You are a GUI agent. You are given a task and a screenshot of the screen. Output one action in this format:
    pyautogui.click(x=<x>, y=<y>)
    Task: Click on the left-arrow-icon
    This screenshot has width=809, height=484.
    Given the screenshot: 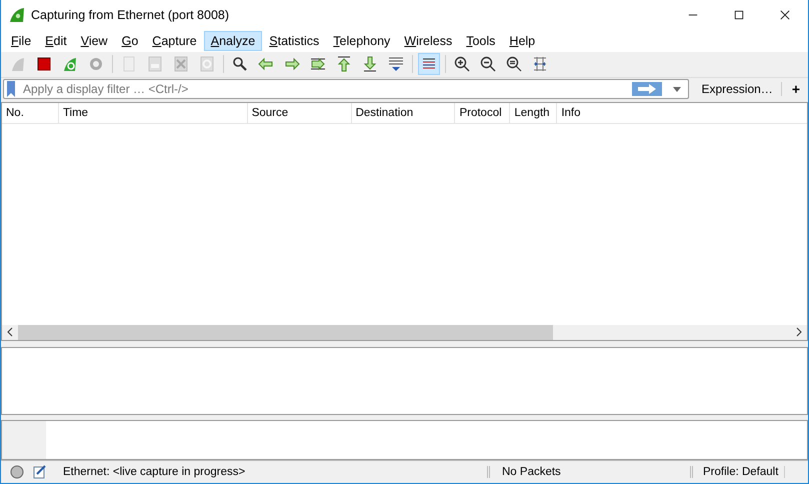 What is the action you would take?
    pyautogui.click(x=266, y=64)
    